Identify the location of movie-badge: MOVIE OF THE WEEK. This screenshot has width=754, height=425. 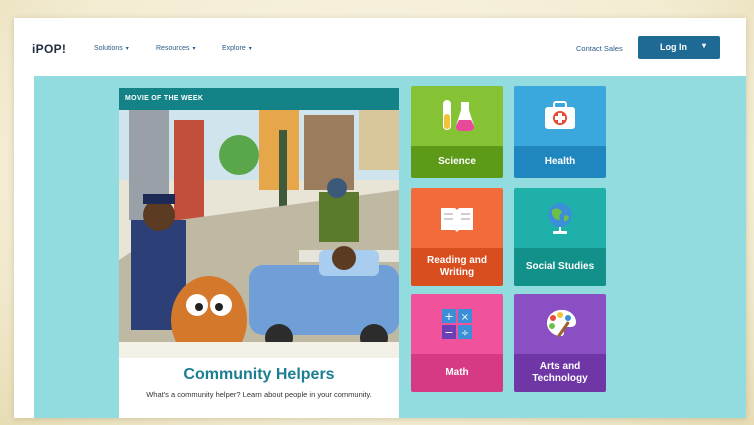
(259, 99).